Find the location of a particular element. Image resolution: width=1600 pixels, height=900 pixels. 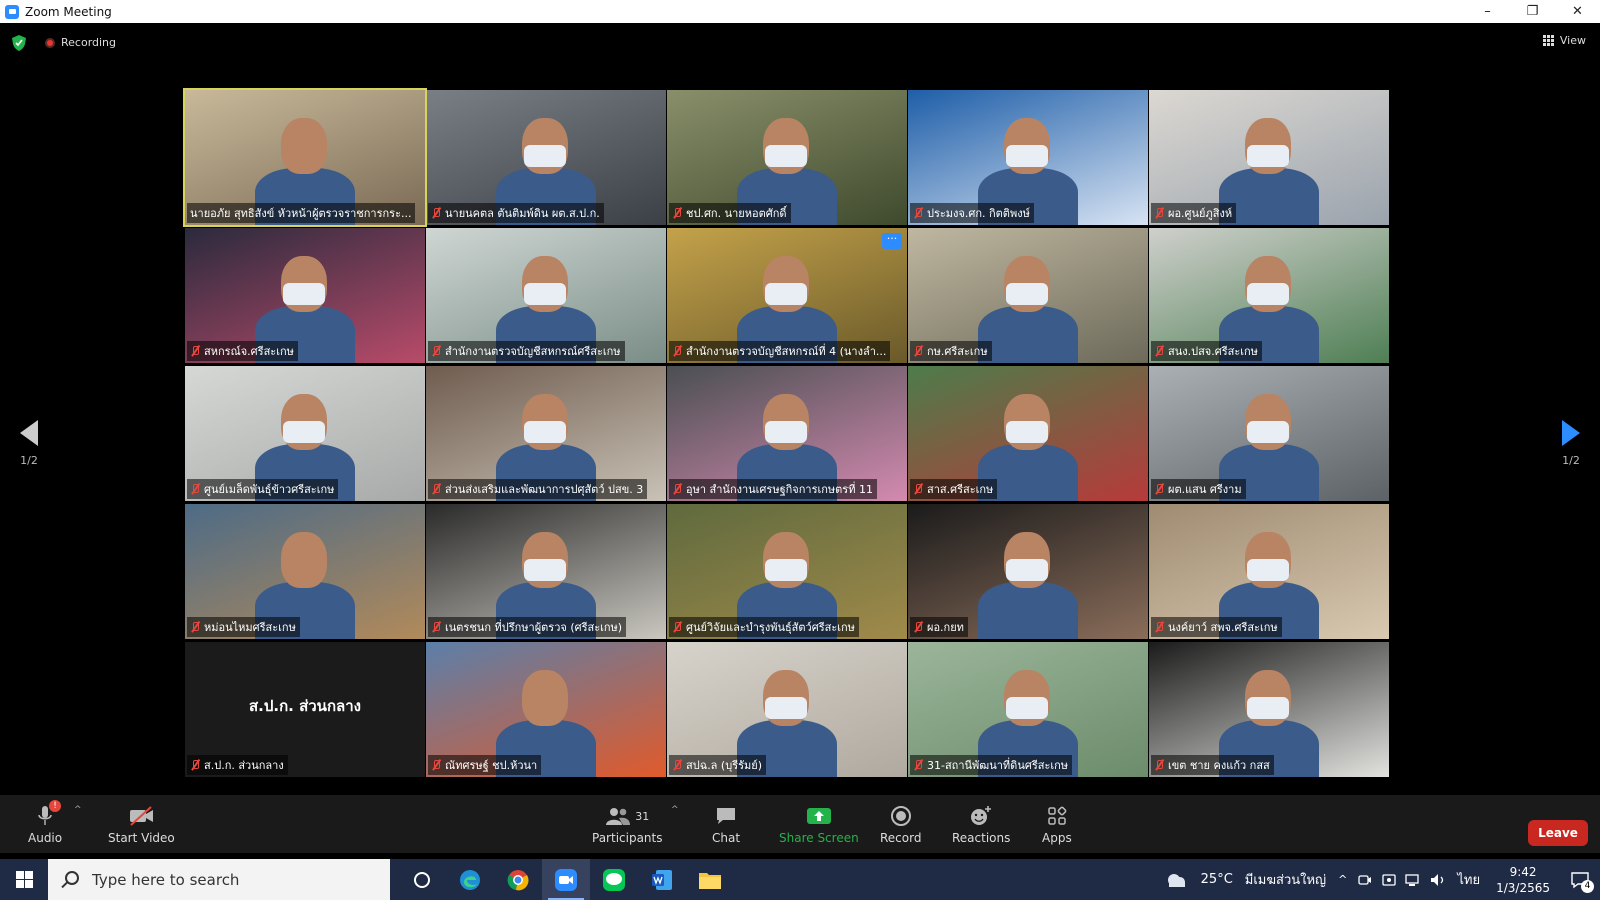

participant-name-label: หม่อนไหมศรีสะเกษ is located at coordinates (243, 627).